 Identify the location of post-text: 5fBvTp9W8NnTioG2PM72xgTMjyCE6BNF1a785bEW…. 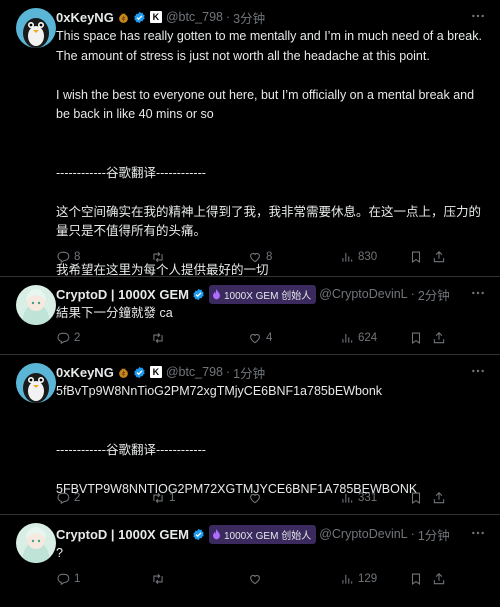
(237, 440).